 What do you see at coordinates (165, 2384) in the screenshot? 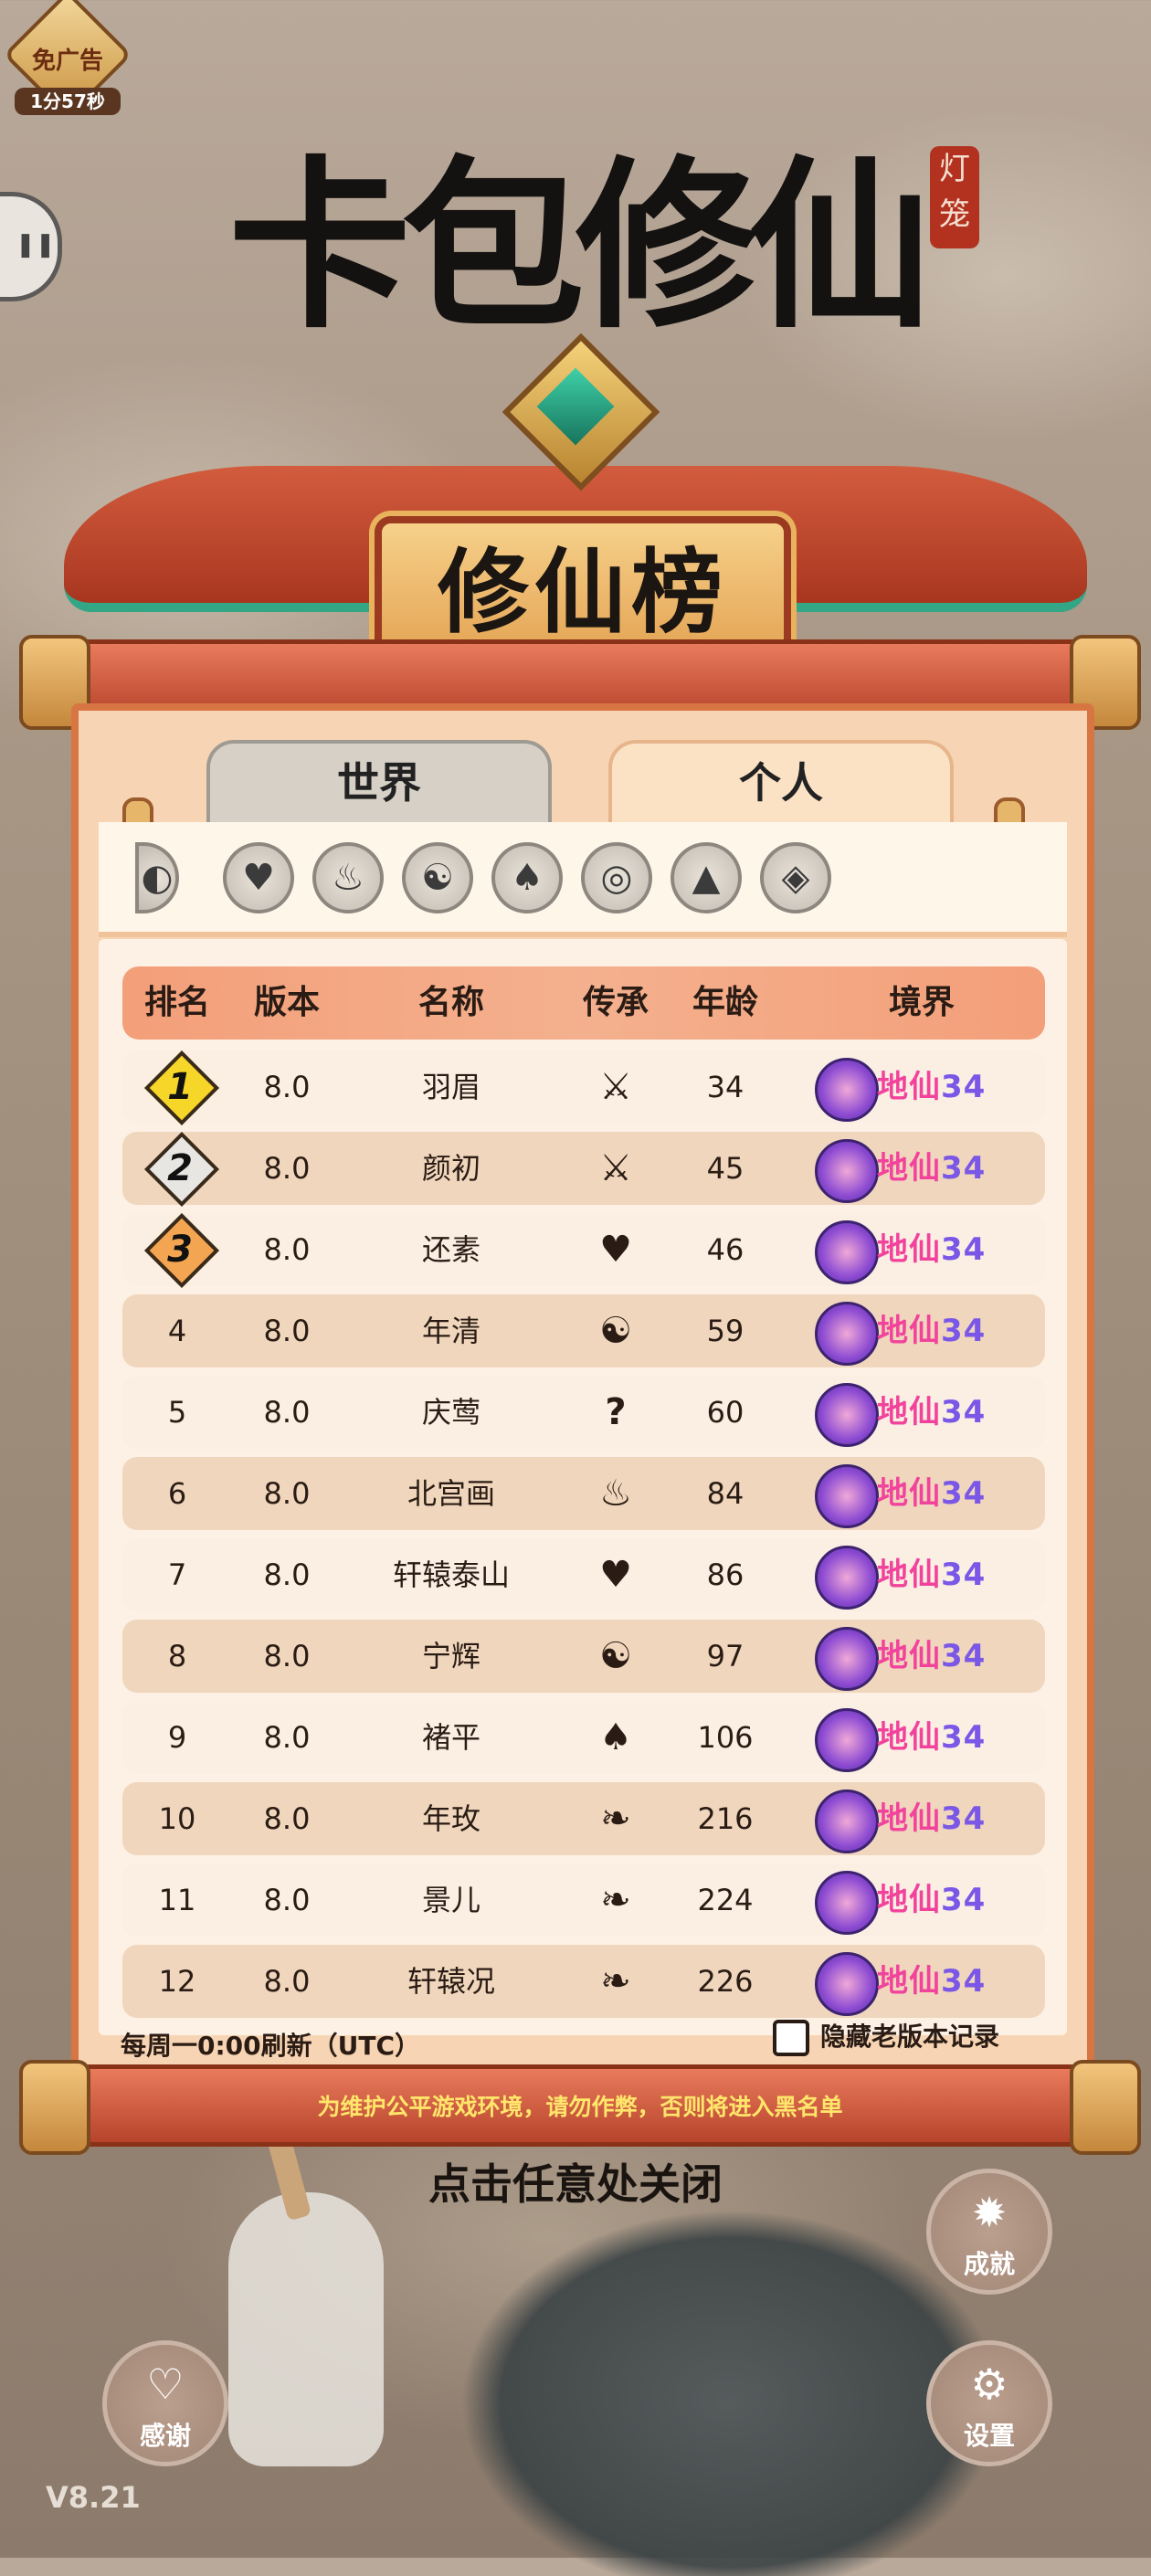
I see `heart-person-icon: ♡` at bounding box center [165, 2384].